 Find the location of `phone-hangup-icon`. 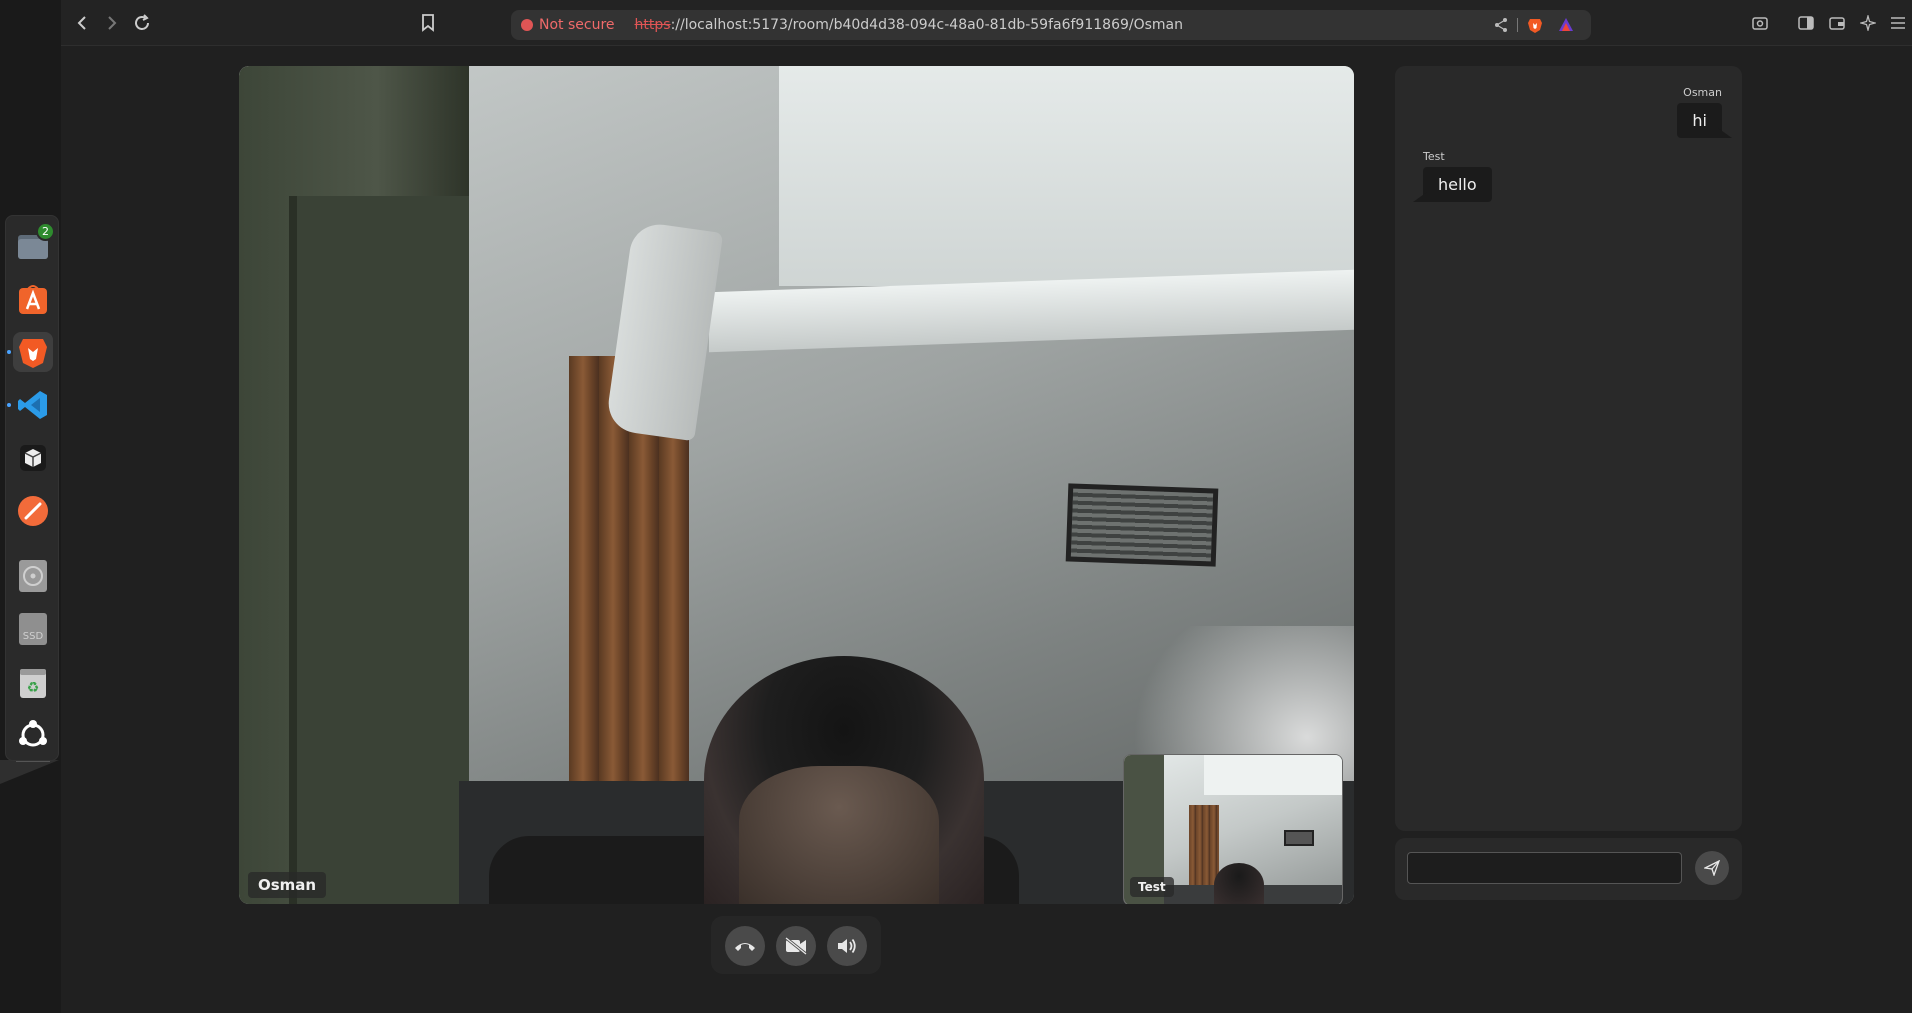

phone-hangup-icon is located at coordinates (745, 947).